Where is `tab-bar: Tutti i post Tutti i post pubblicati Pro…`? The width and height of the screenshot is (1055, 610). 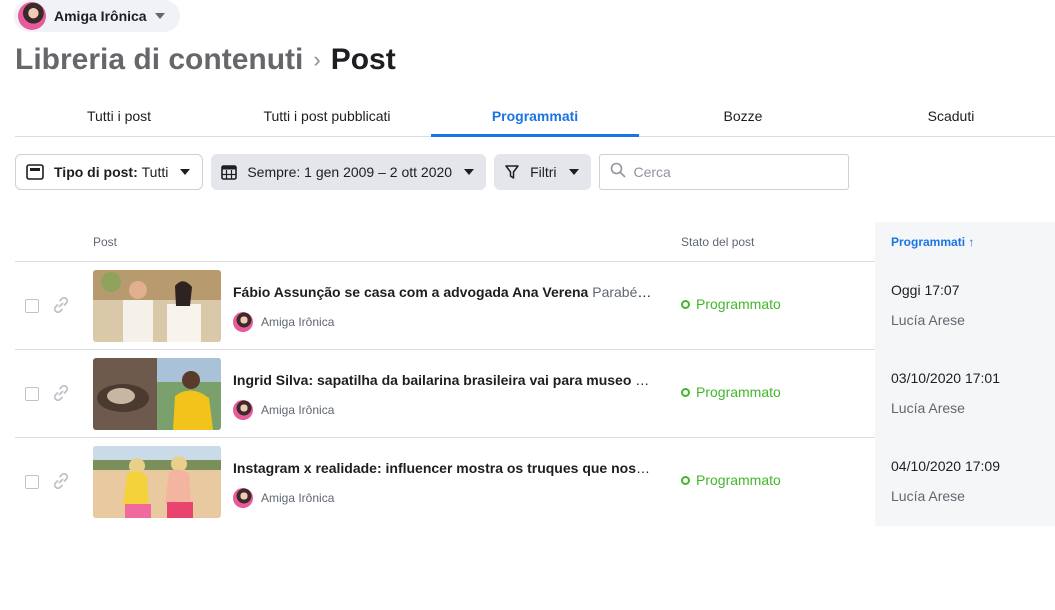 tab-bar: Tutti i post Tutti i post pubblicati Pro… is located at coordinates (535, 117).